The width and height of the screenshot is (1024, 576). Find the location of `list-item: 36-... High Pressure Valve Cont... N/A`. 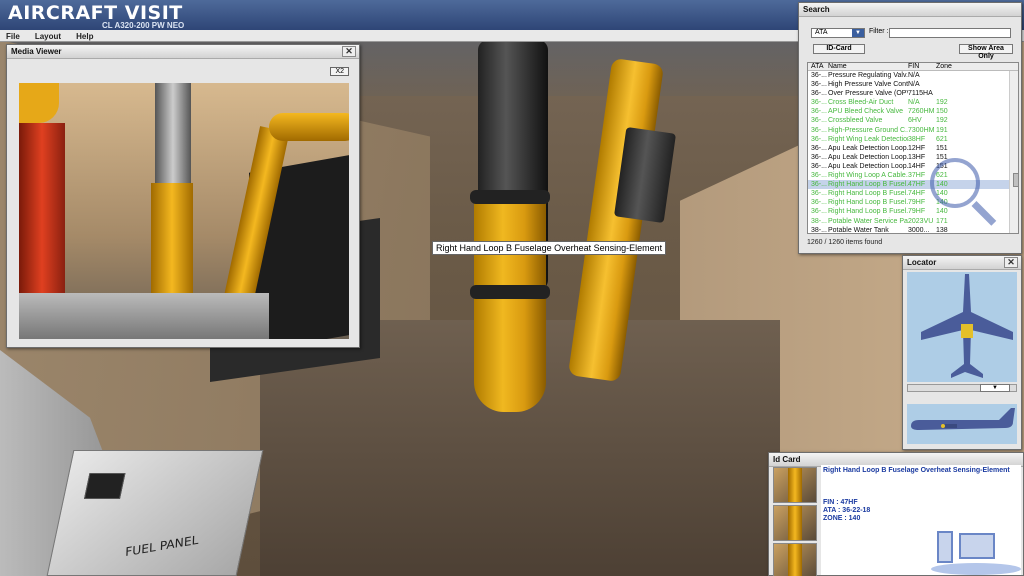

list-item: 36-... High Pressure Valve Cont... N/A is located at coordinates (913, 84).